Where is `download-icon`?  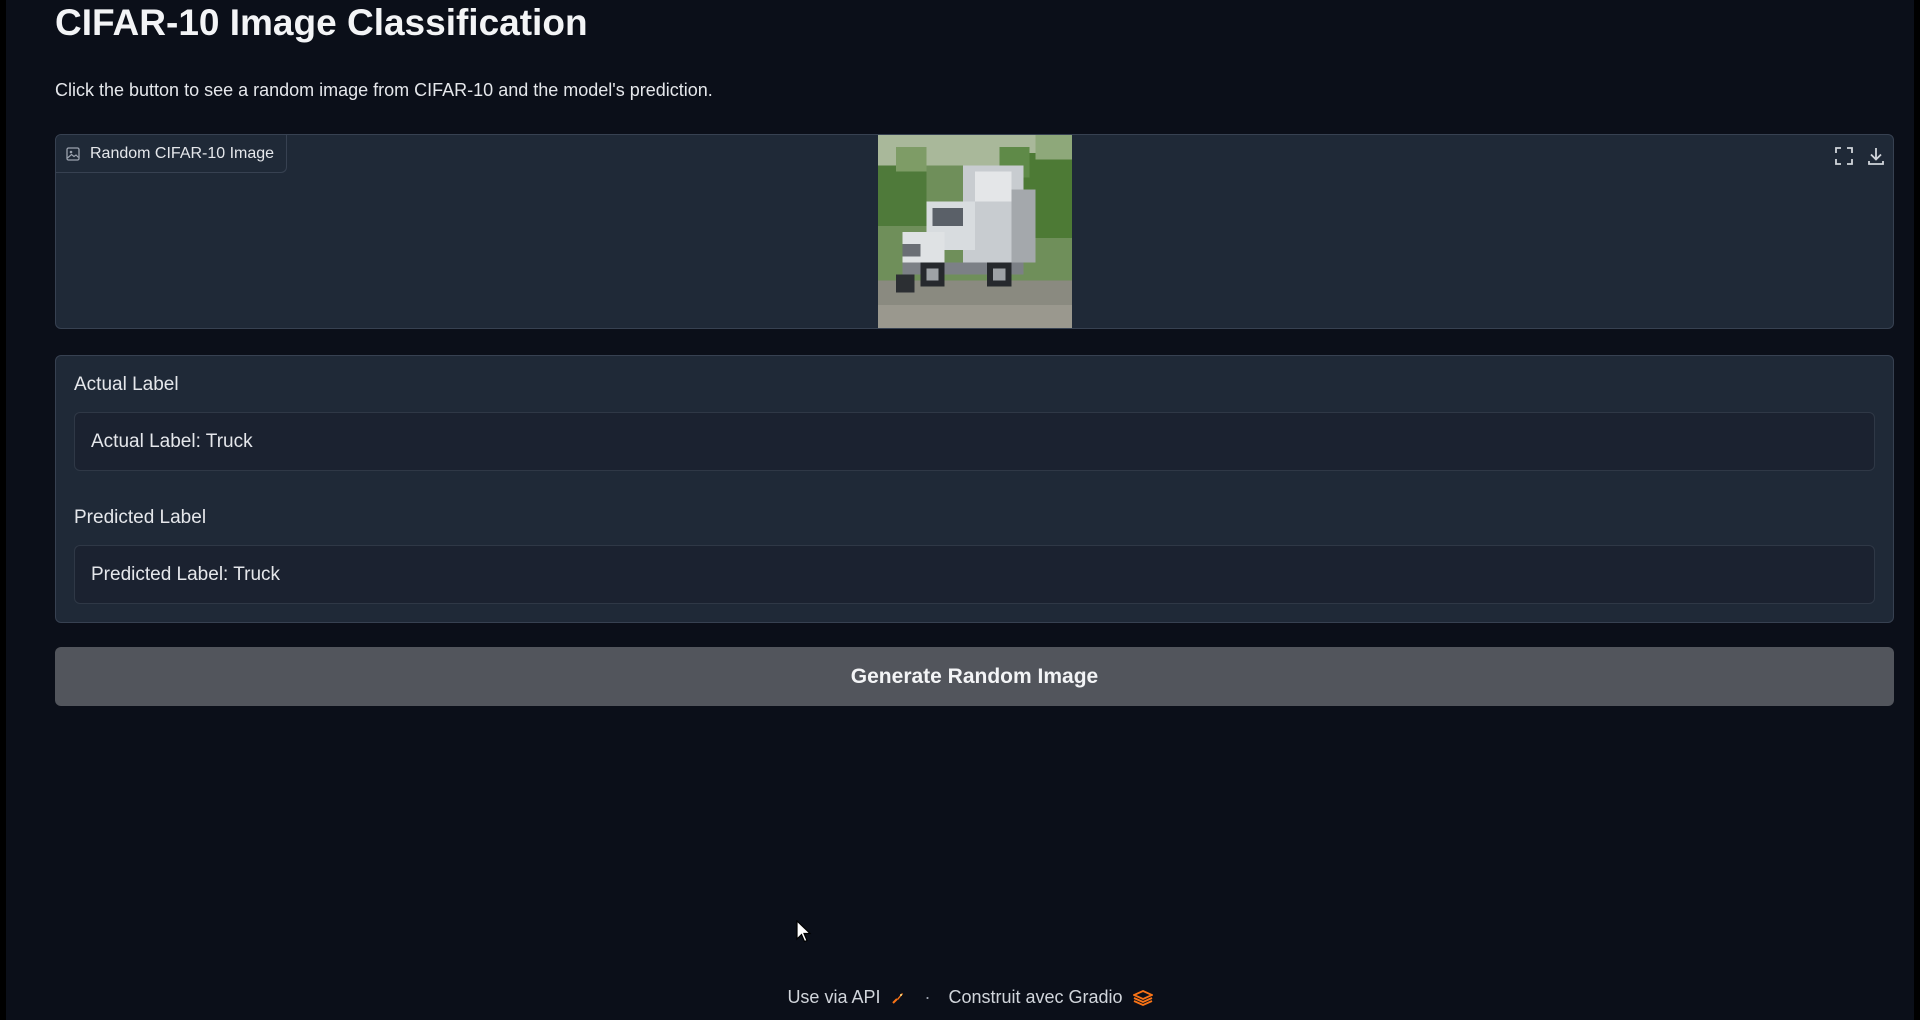
download-icon is located at coordinates (1876, 156).